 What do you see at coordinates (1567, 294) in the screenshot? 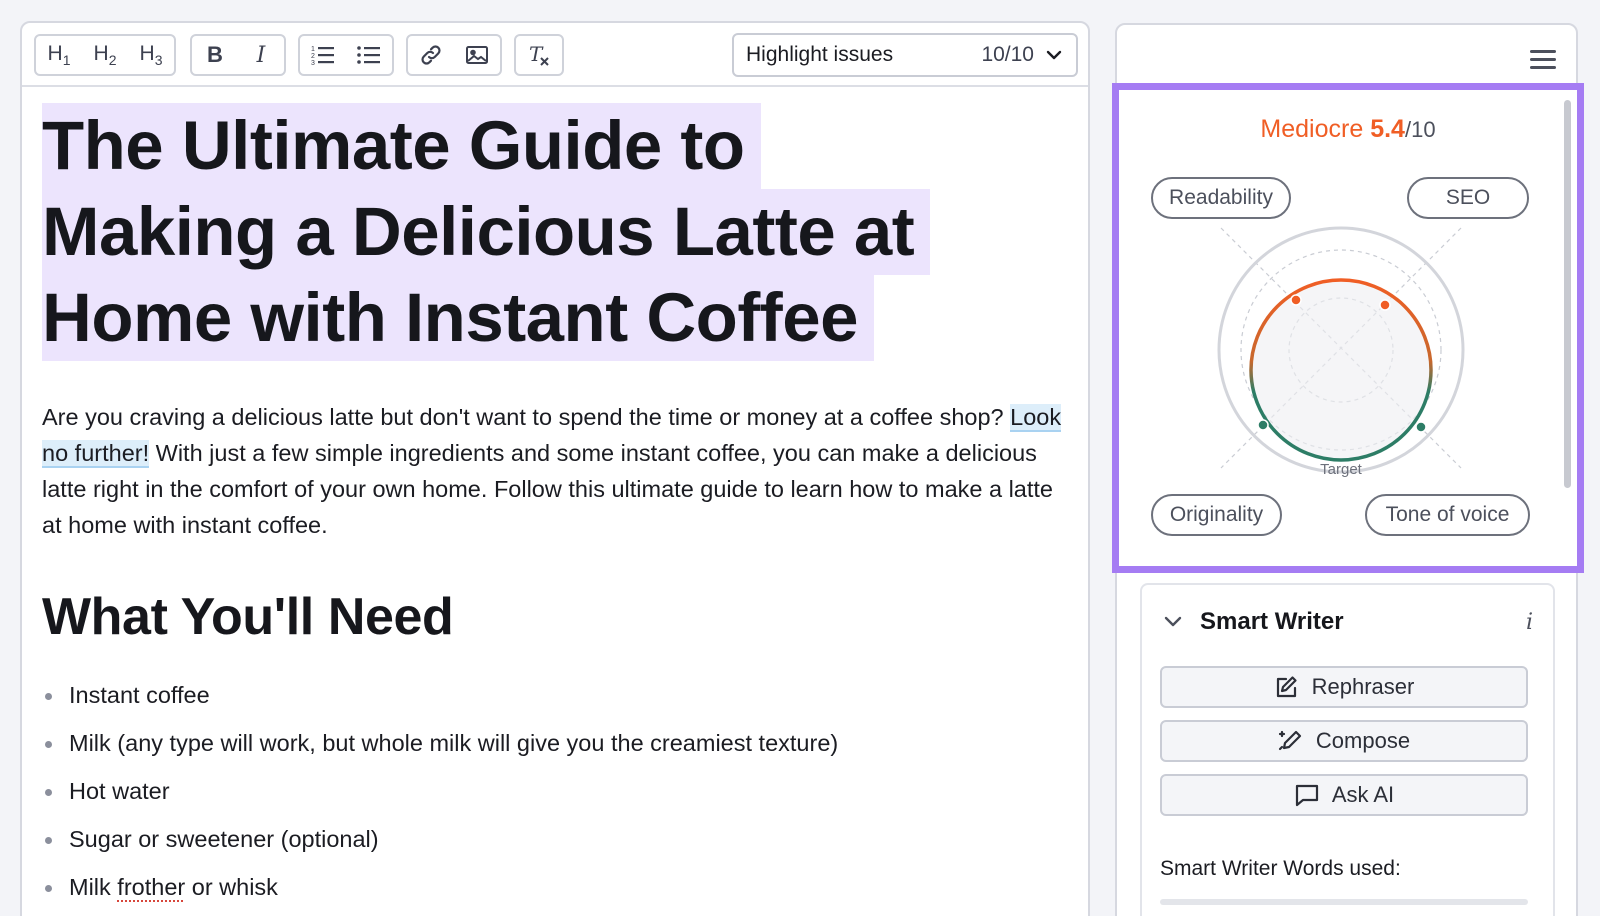
I see `scrollbar` at bounding box center [1567, 294].